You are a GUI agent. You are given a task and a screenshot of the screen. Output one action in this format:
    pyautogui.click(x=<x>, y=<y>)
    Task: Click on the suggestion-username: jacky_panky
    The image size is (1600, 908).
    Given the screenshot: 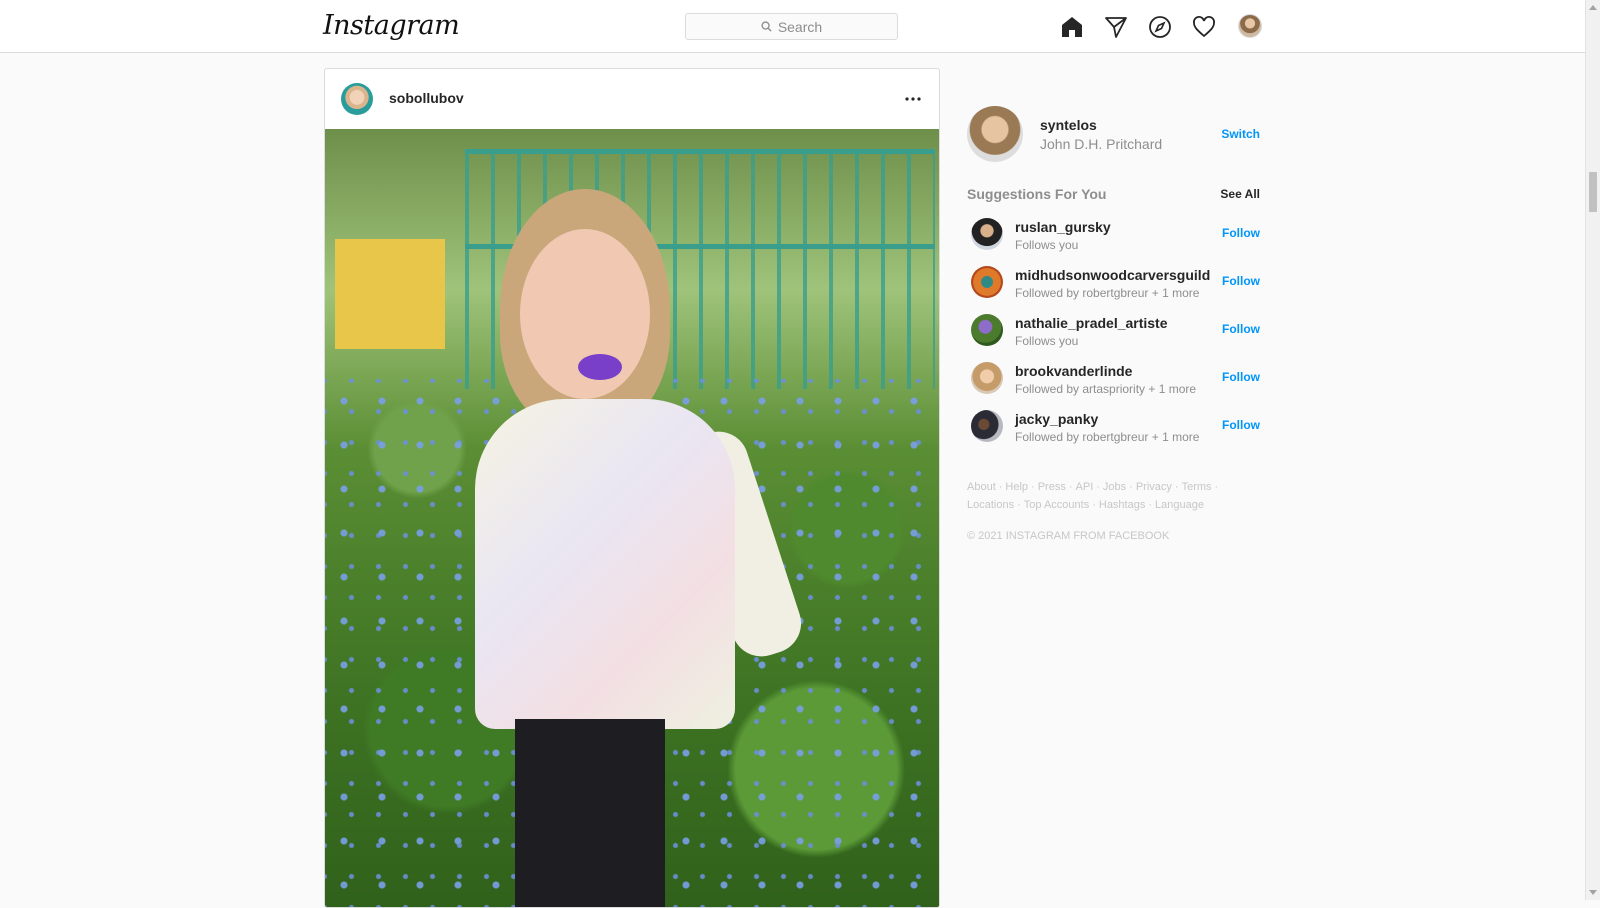 What is the action you would take?
    pyautogui.click(x=1056, y=419)
    